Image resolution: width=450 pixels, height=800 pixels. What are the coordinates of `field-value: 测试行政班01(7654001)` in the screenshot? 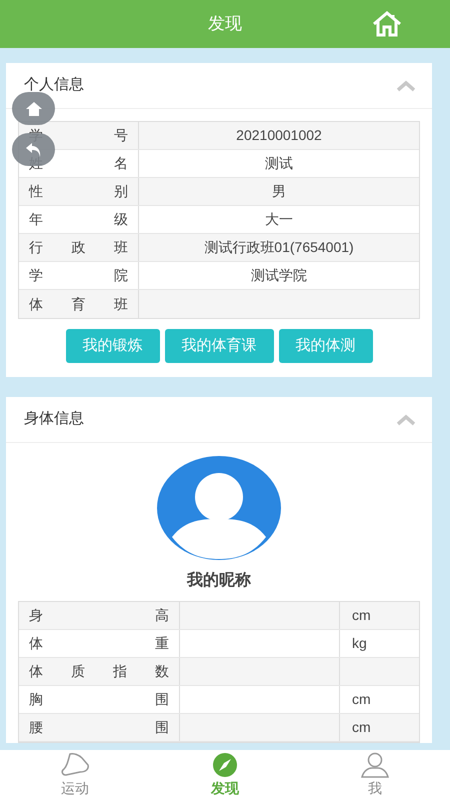 It's located at (279, 247).